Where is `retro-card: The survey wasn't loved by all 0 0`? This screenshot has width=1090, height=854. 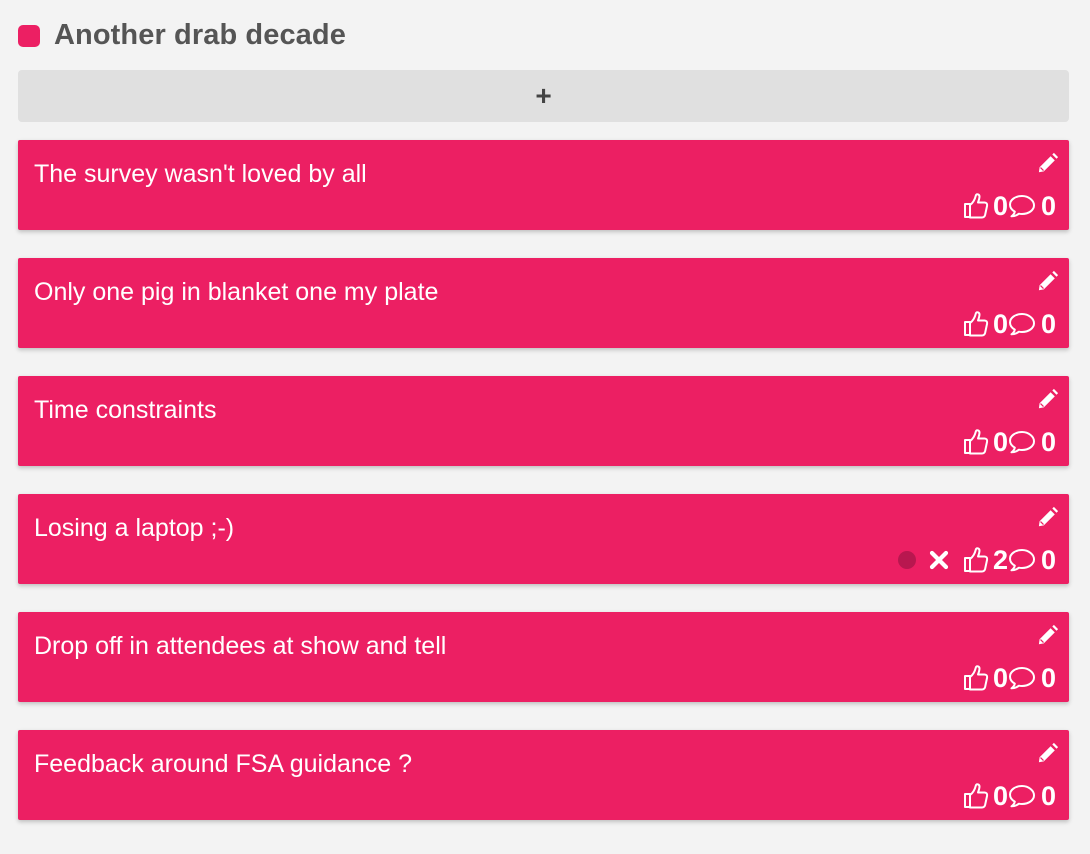 retro-card: The survey wasn't loved by all 0 0 is located at coordinates (543, 185).